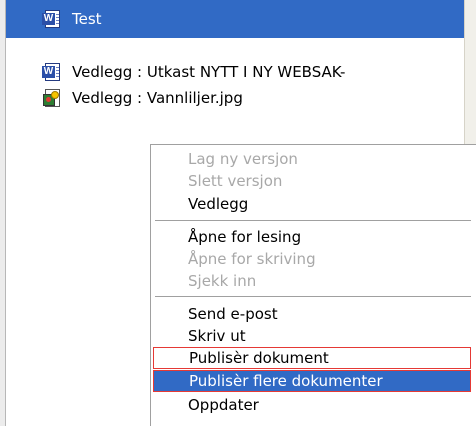 The image size is (476, 426). I want to click on tree-item-test: W Test, so click(235, 19).